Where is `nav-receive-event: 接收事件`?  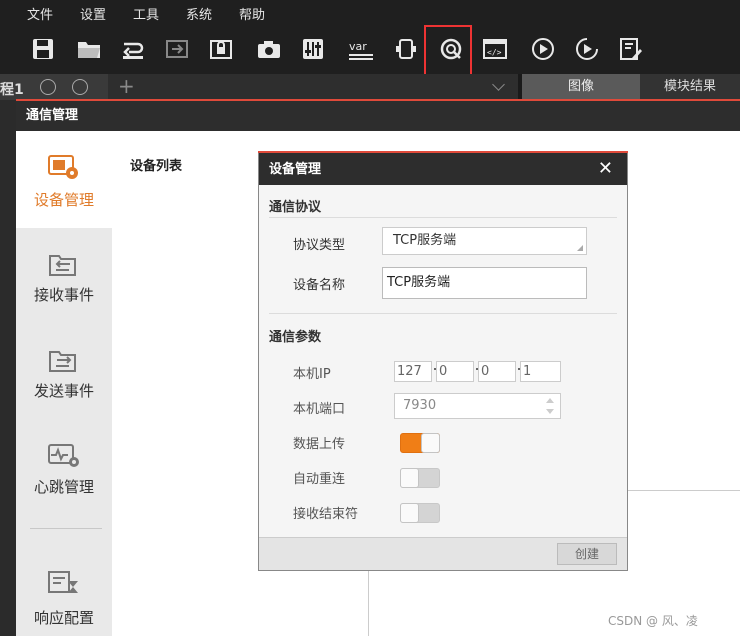 nav-receive-event: 接收事件 is located at coordinates (64, 276).